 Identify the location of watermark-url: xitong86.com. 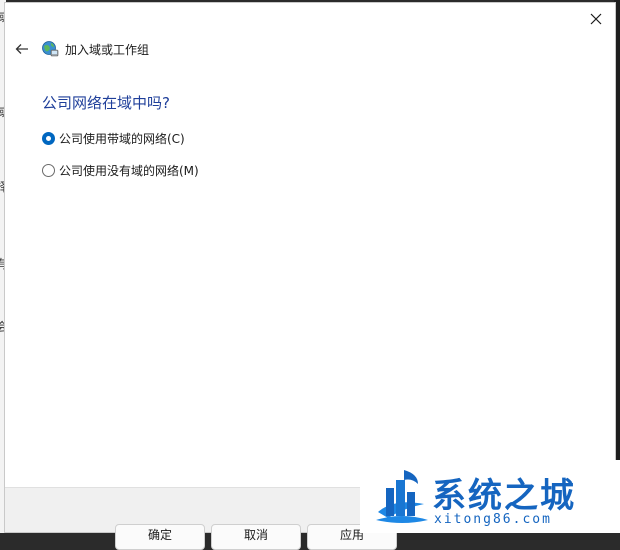
(493, 519).